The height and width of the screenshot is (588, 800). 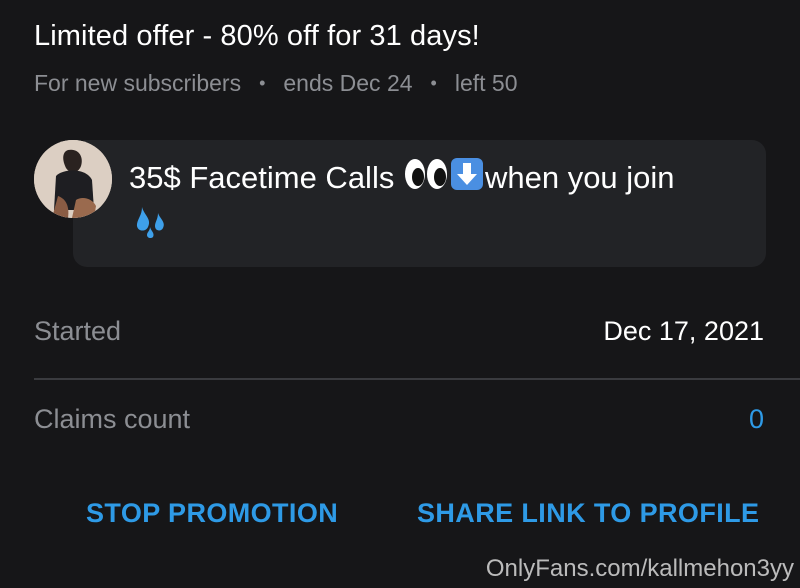 I want to click on offer-ends: ends Dec 24, so click(x=348, y=83).